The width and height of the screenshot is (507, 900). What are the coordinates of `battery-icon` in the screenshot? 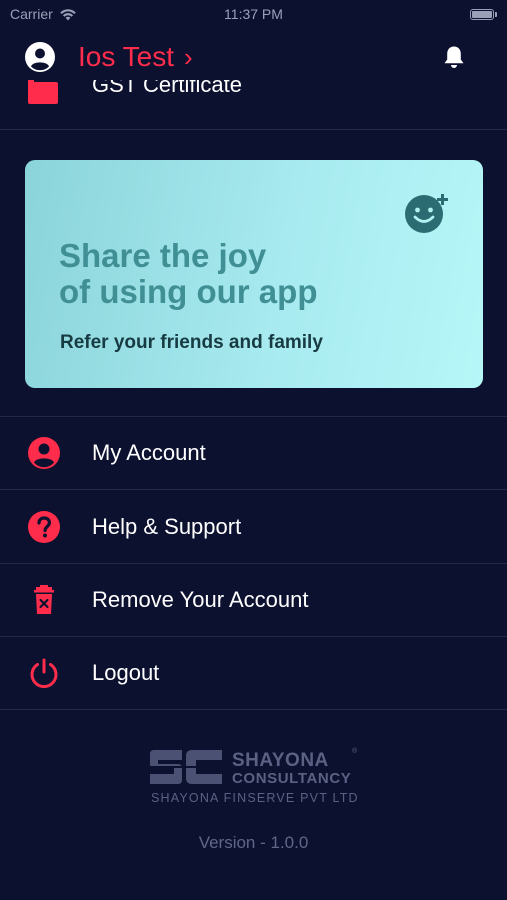 It's located at (482, 14).